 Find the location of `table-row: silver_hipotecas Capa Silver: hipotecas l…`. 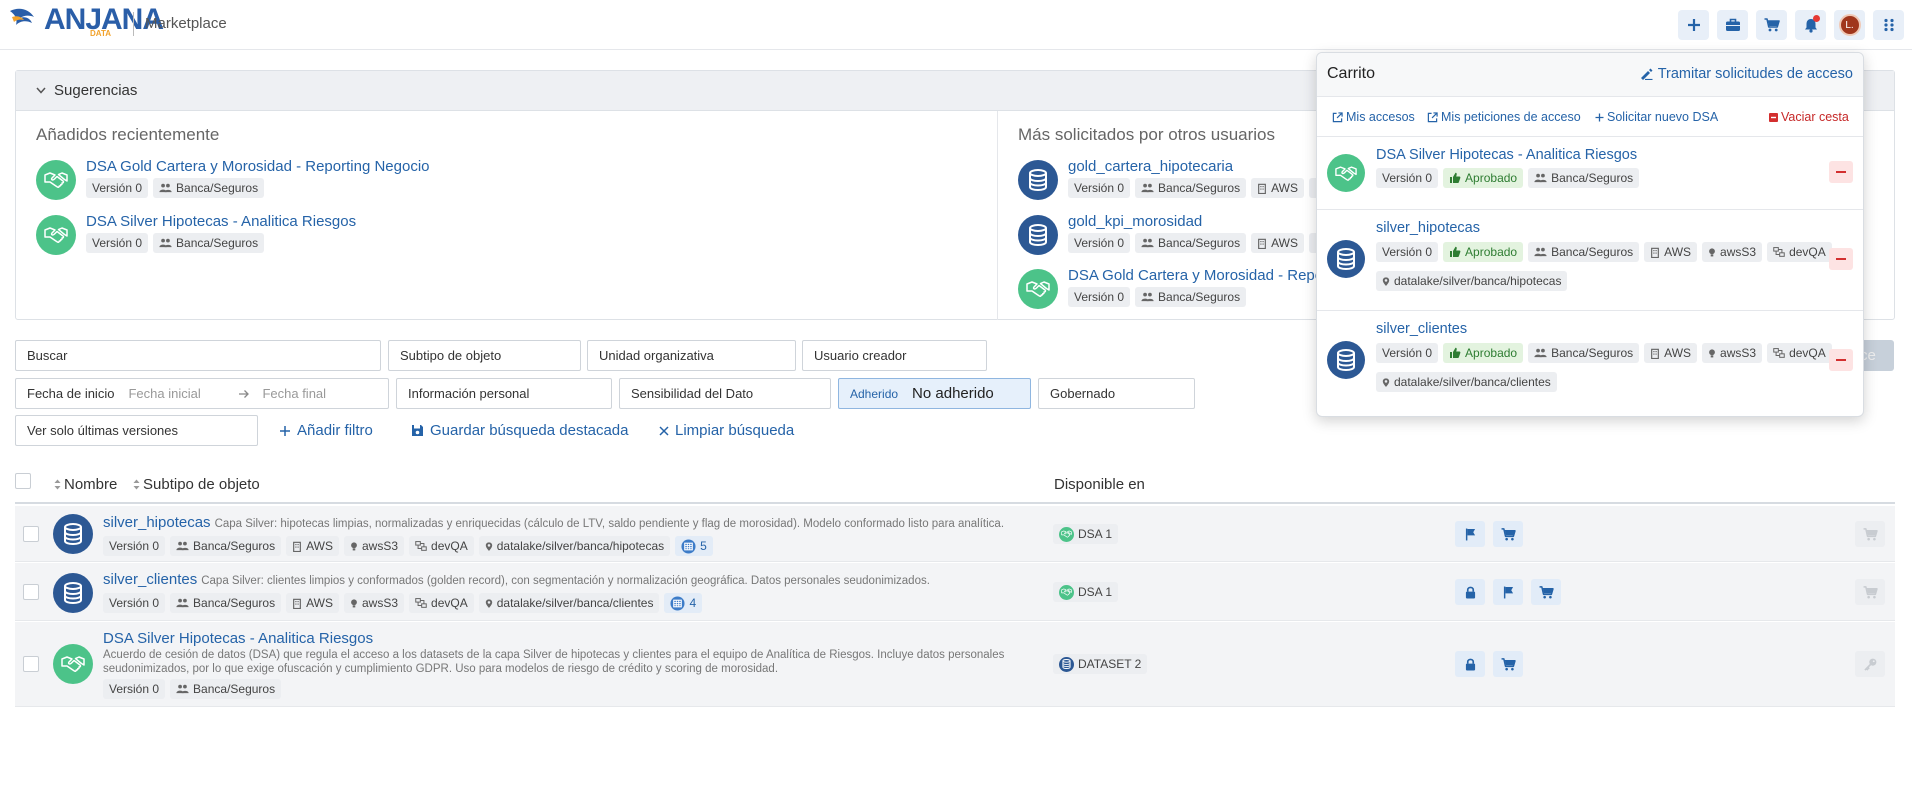

table-row: silver_hipotecas Capa Silver: hipotecas l… is located at coordinates (955, 534).